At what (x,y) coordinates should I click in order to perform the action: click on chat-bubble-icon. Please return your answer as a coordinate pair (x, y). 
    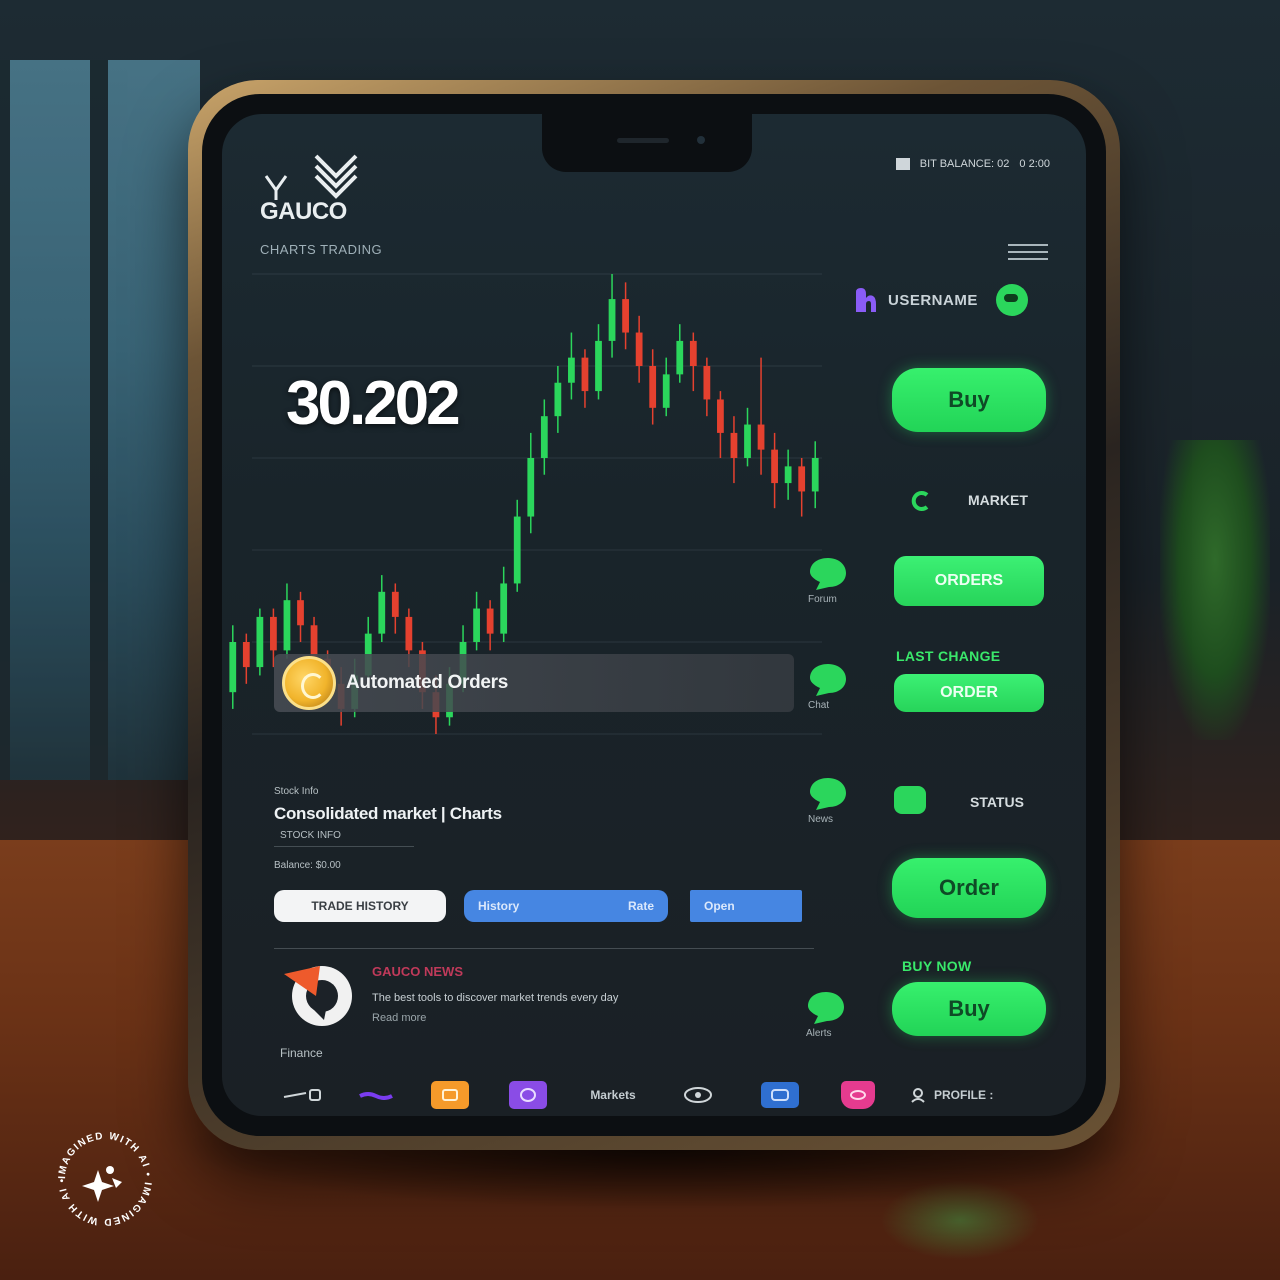
    Looking at the image, I should click on (828, 679).